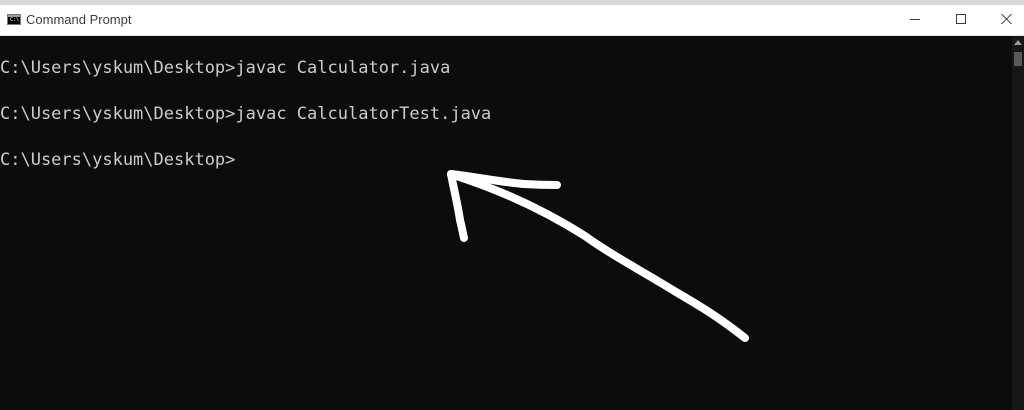  I want to click on cmd-icon: C:\, so click(14, 19).